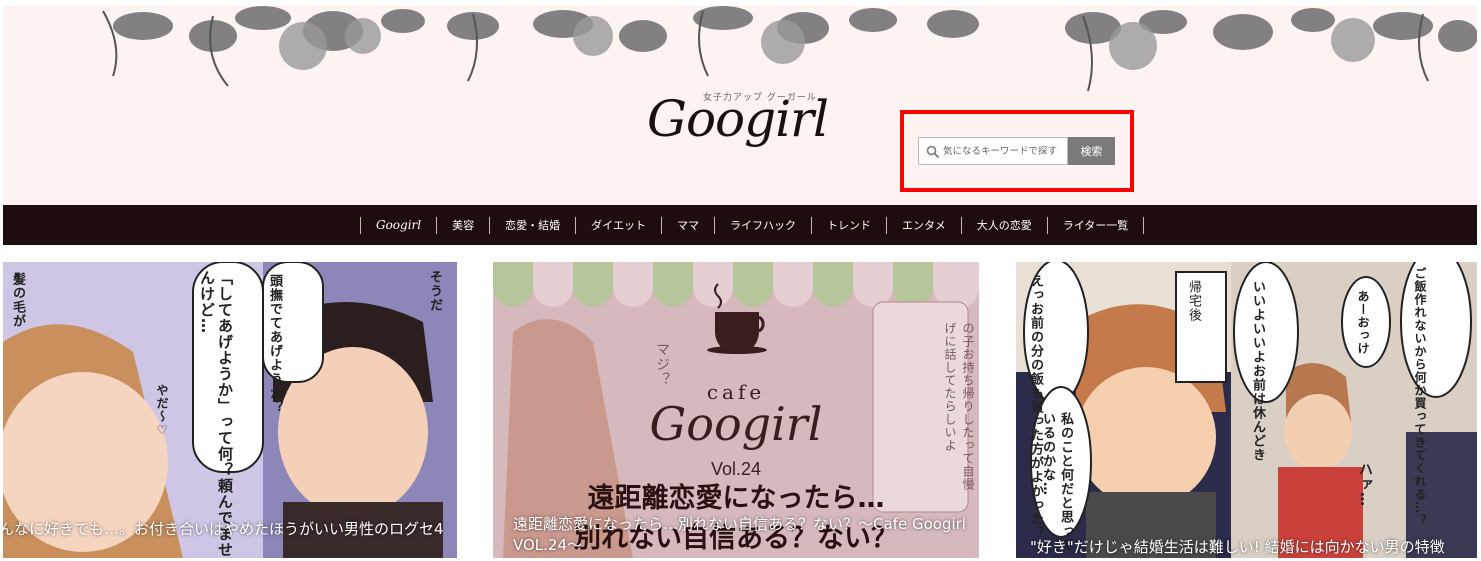  What do you see at coordinates (763, 225) in the screenshot?
I see `nav-item-lifehack: ライフハック` at bounding box center [763, 225].